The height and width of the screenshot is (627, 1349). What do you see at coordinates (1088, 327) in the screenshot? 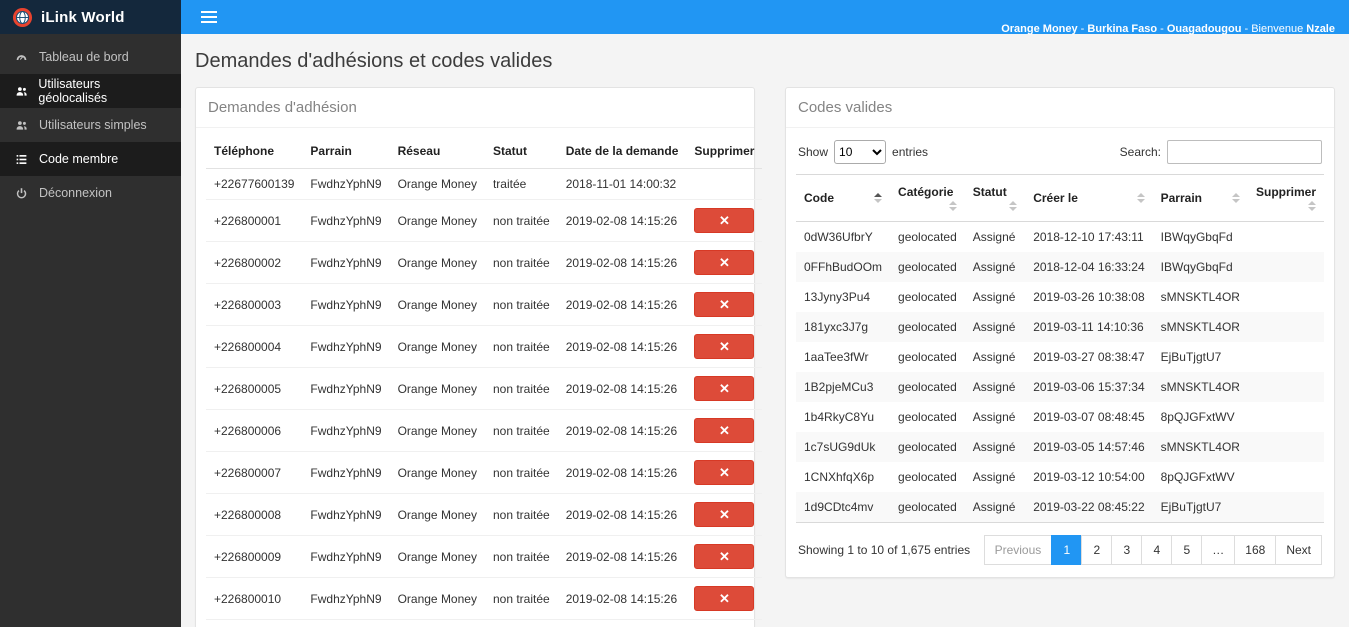
I see `code-cree-le: 2019-03-11 14:10:36` at bounding box center [1088, 327].